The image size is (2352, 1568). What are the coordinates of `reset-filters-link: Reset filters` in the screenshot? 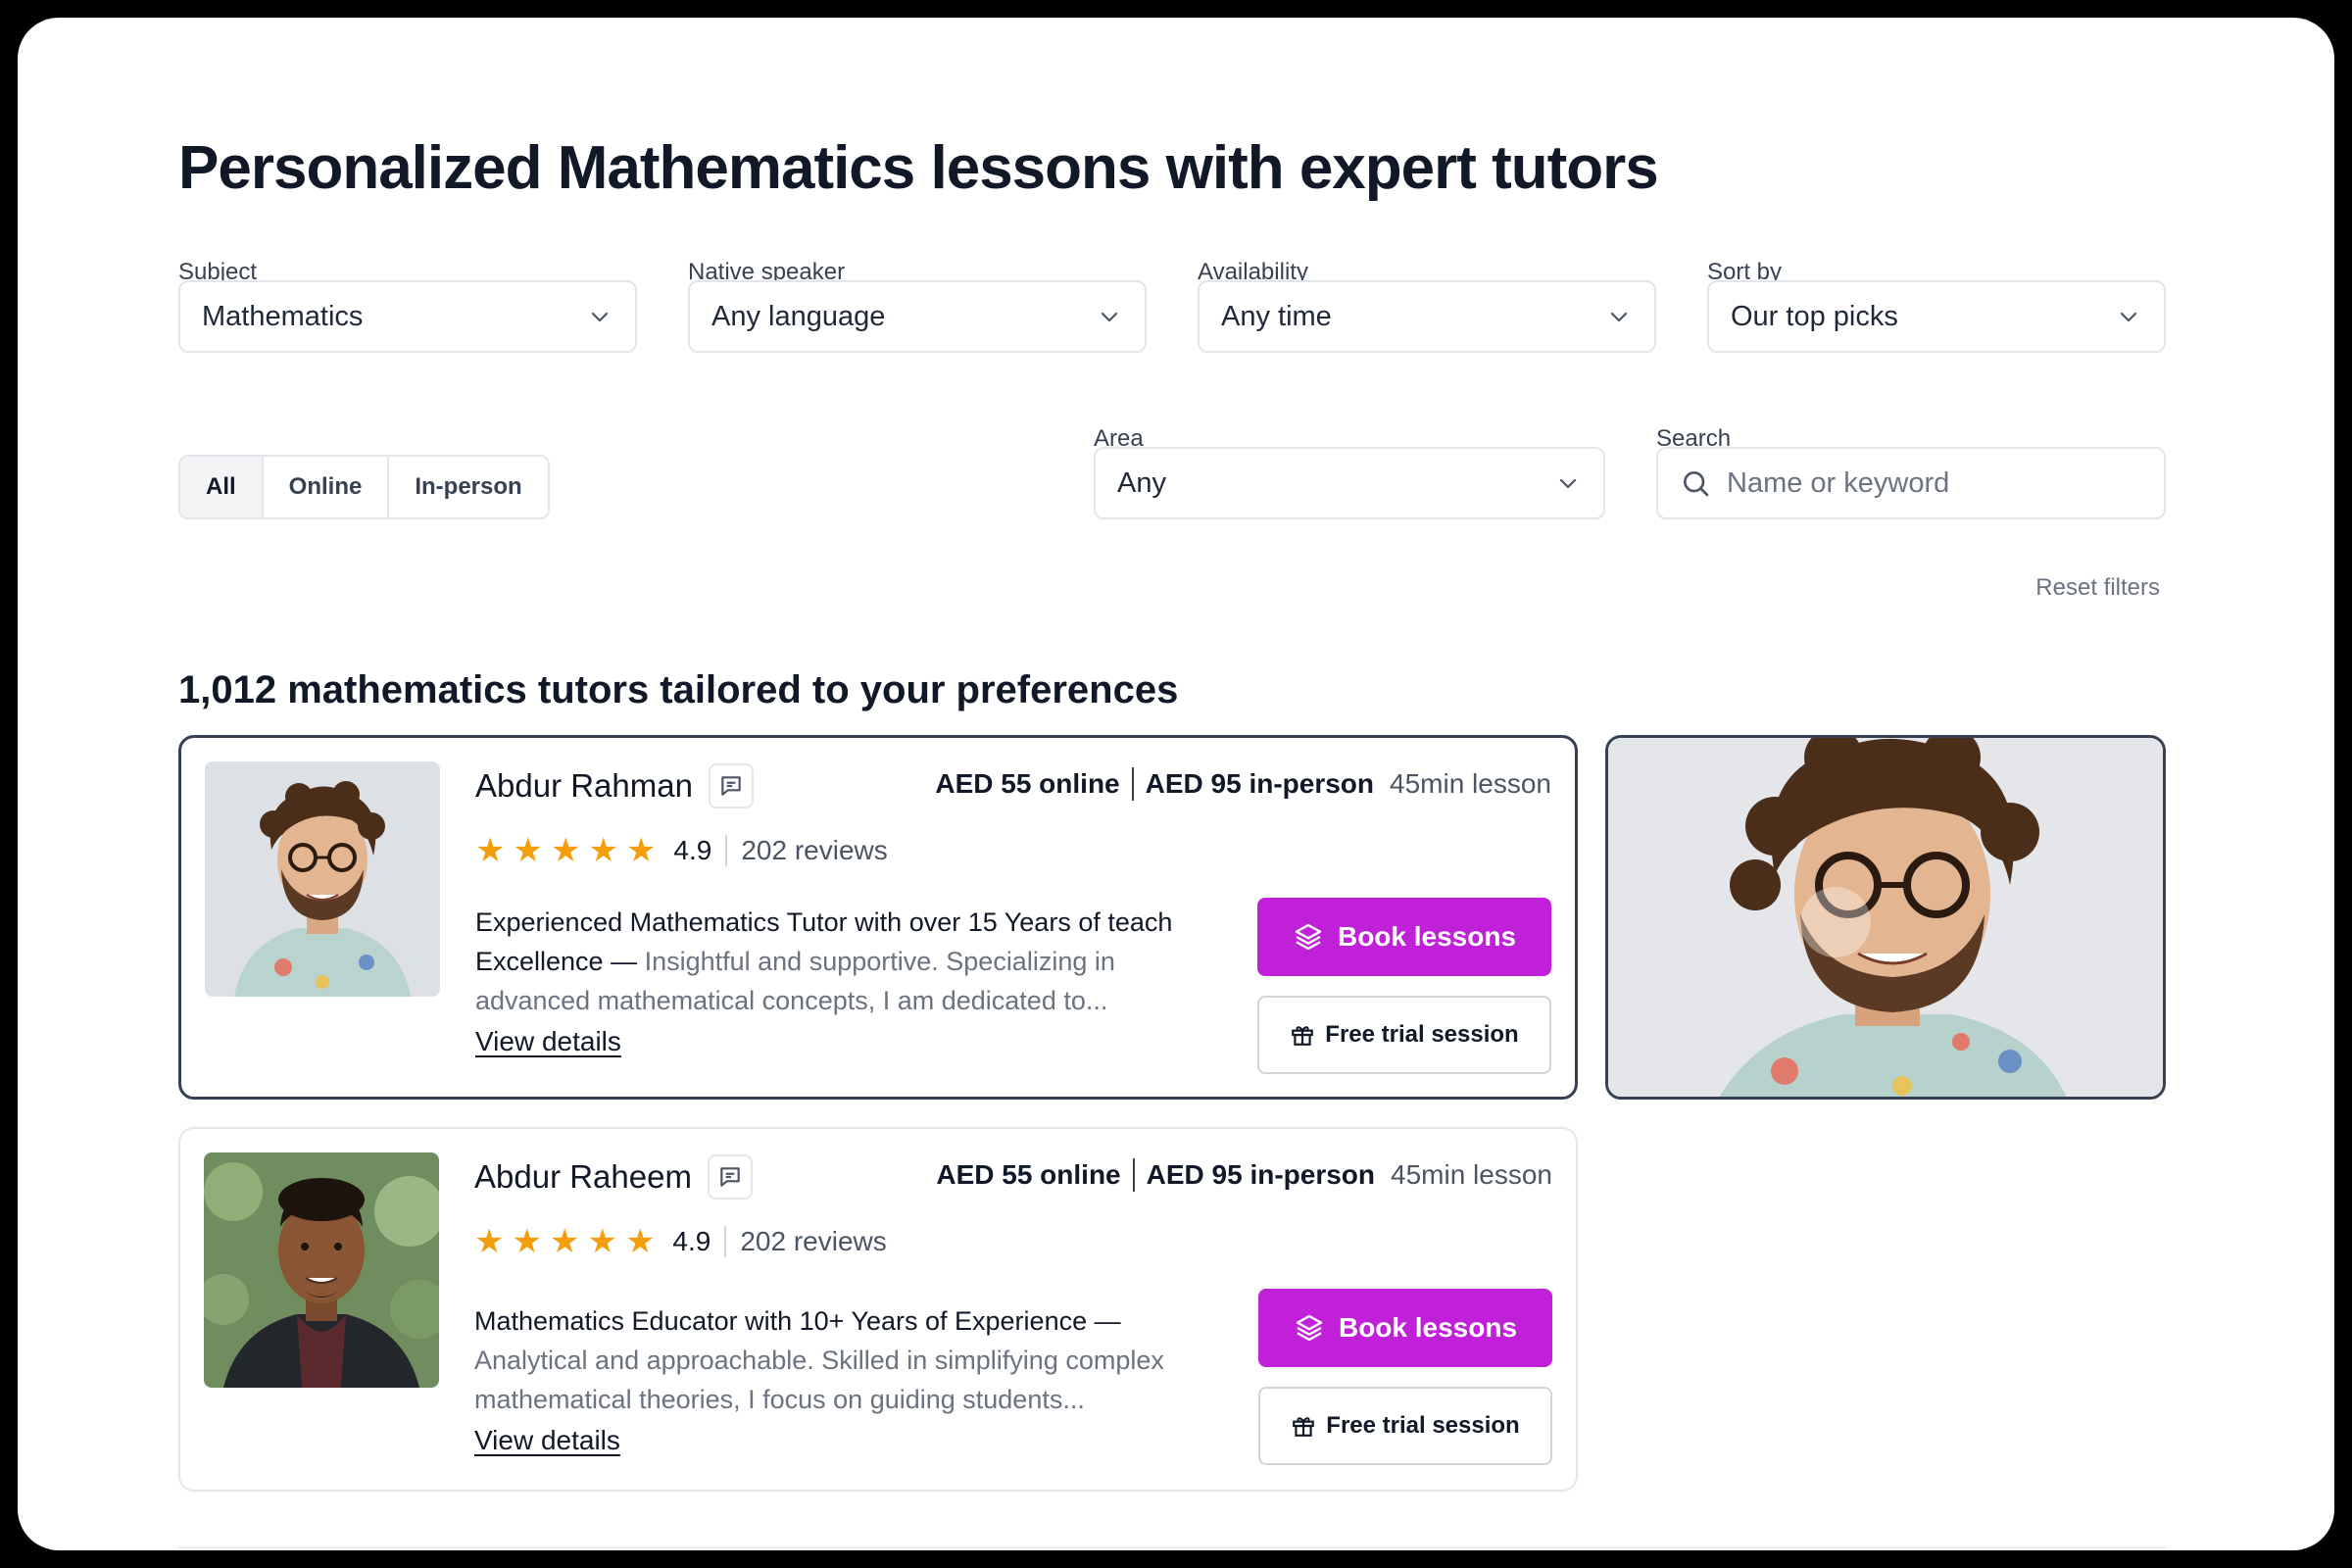 It's located at (2097, 588).